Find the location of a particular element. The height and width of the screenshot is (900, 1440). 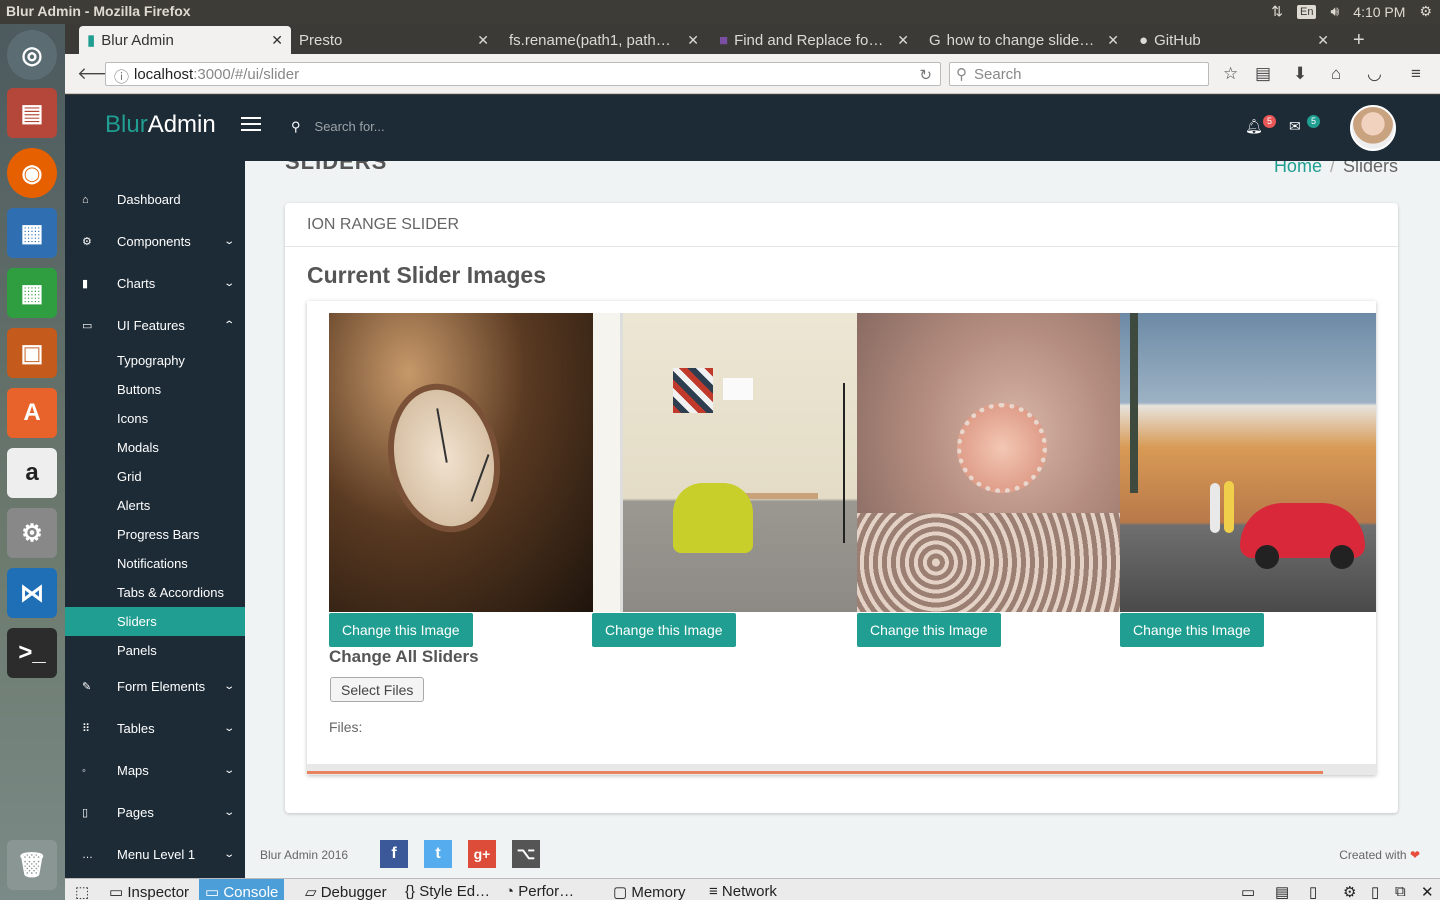

files-icon: ▤ is located at coordinates (32, 113).